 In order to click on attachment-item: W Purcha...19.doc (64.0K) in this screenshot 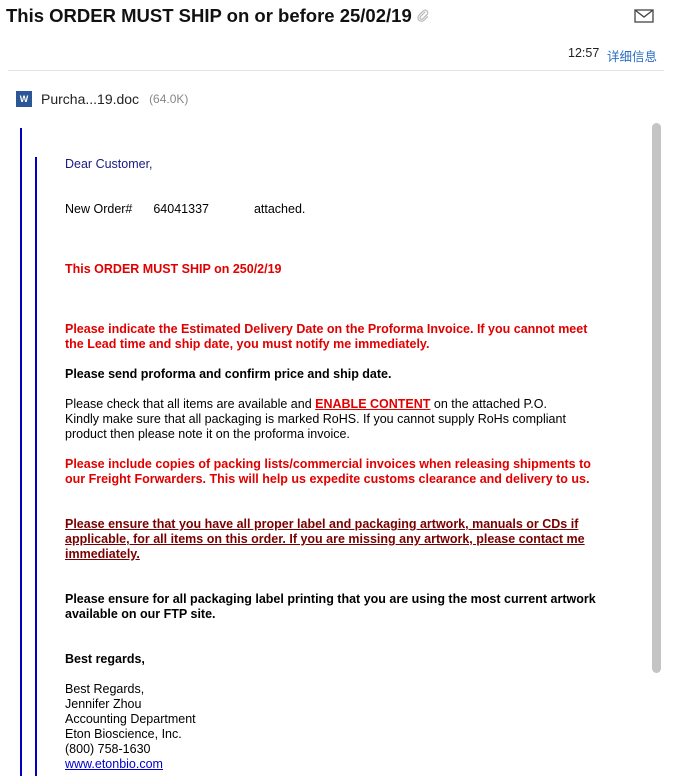, I will do `click(102, 99)`.